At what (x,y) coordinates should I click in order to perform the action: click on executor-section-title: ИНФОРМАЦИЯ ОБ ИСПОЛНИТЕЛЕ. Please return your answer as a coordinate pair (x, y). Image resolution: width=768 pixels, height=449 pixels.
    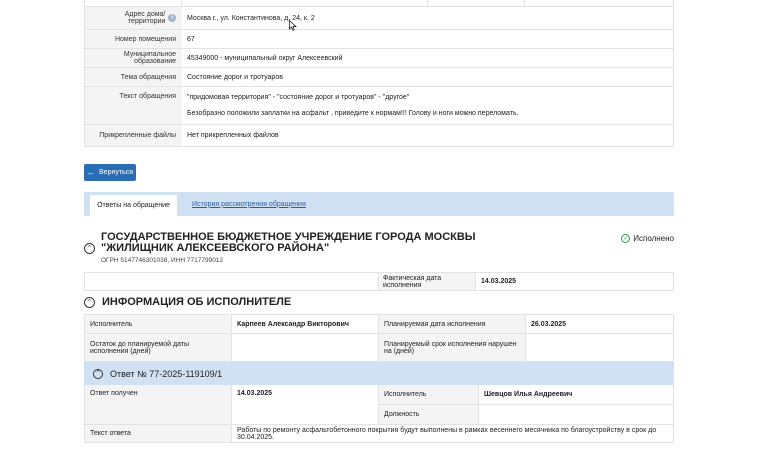
    Looking at the image, I should click on (197, 302).